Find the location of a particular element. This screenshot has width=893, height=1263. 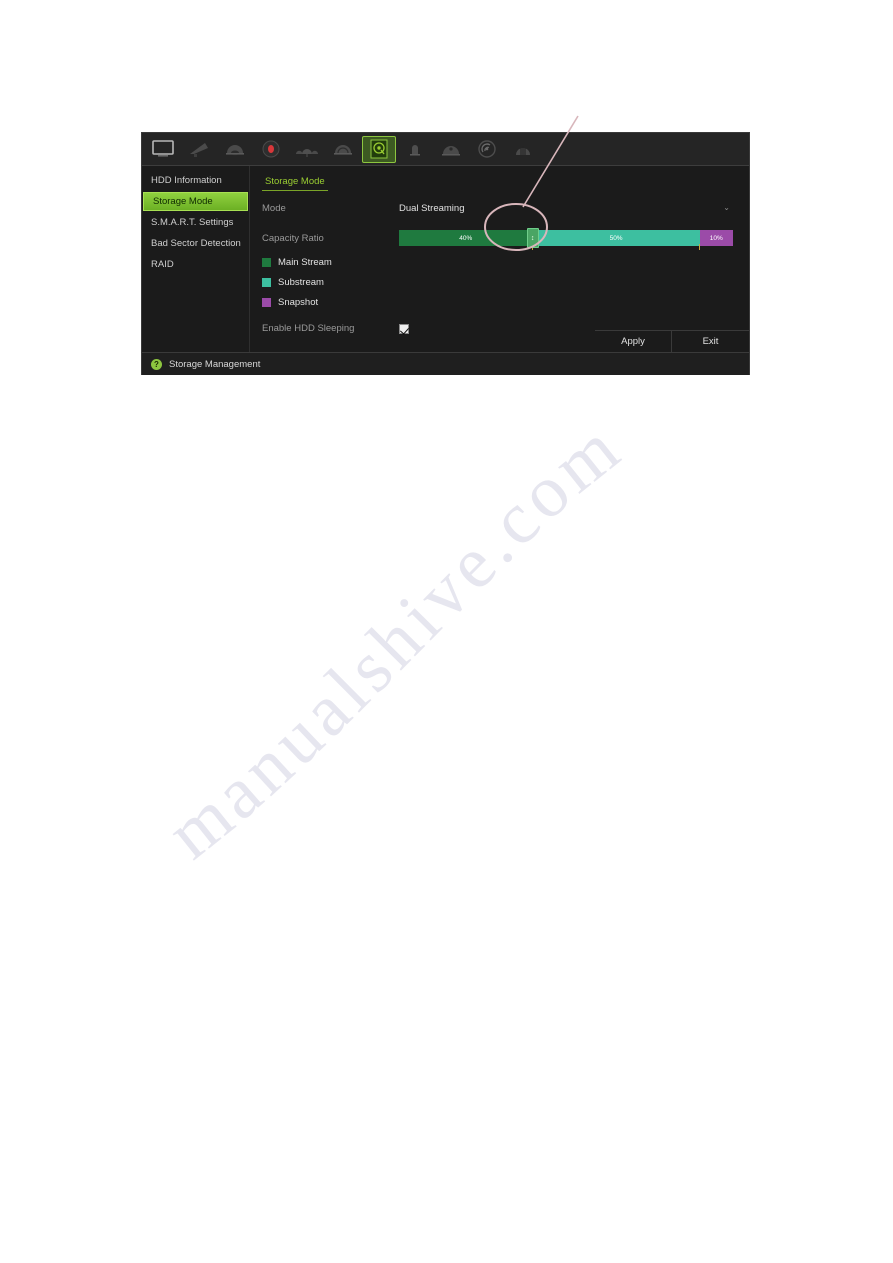

camera-icon is located at coordinates (199, 149).